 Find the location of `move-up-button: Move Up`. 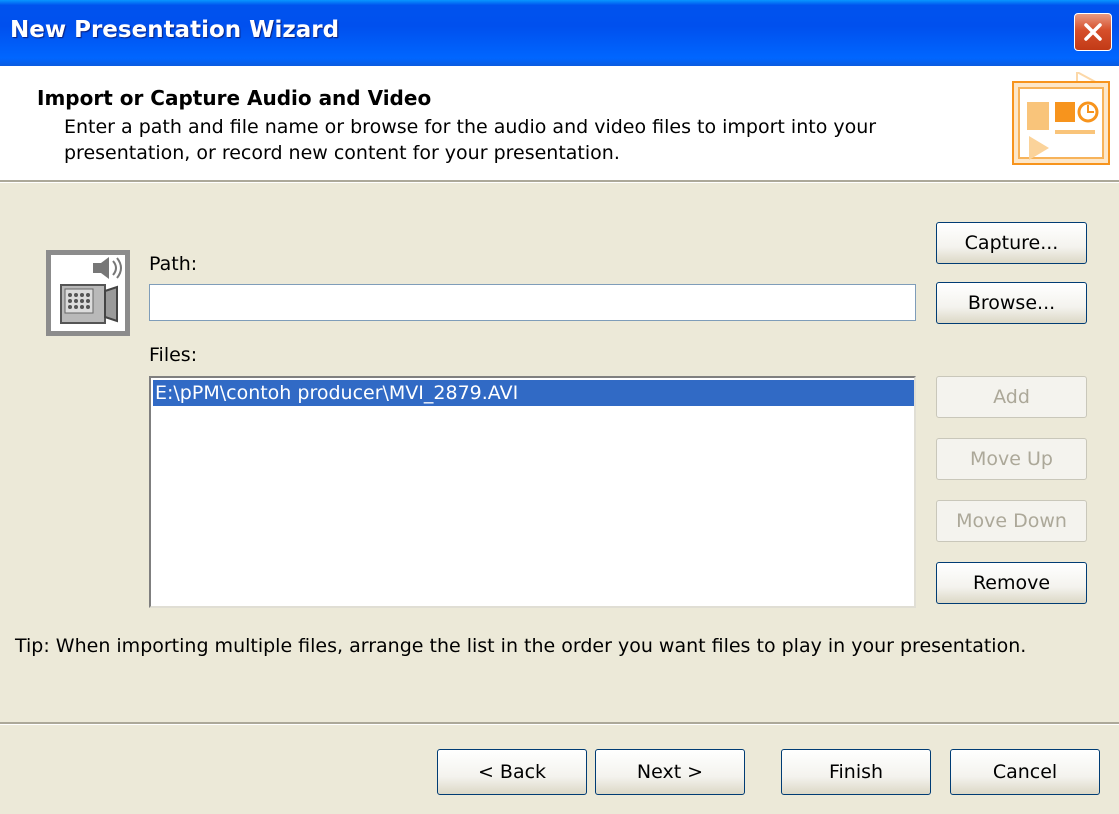

move-up-button: Move Up is located at coordinates (1011, 459).